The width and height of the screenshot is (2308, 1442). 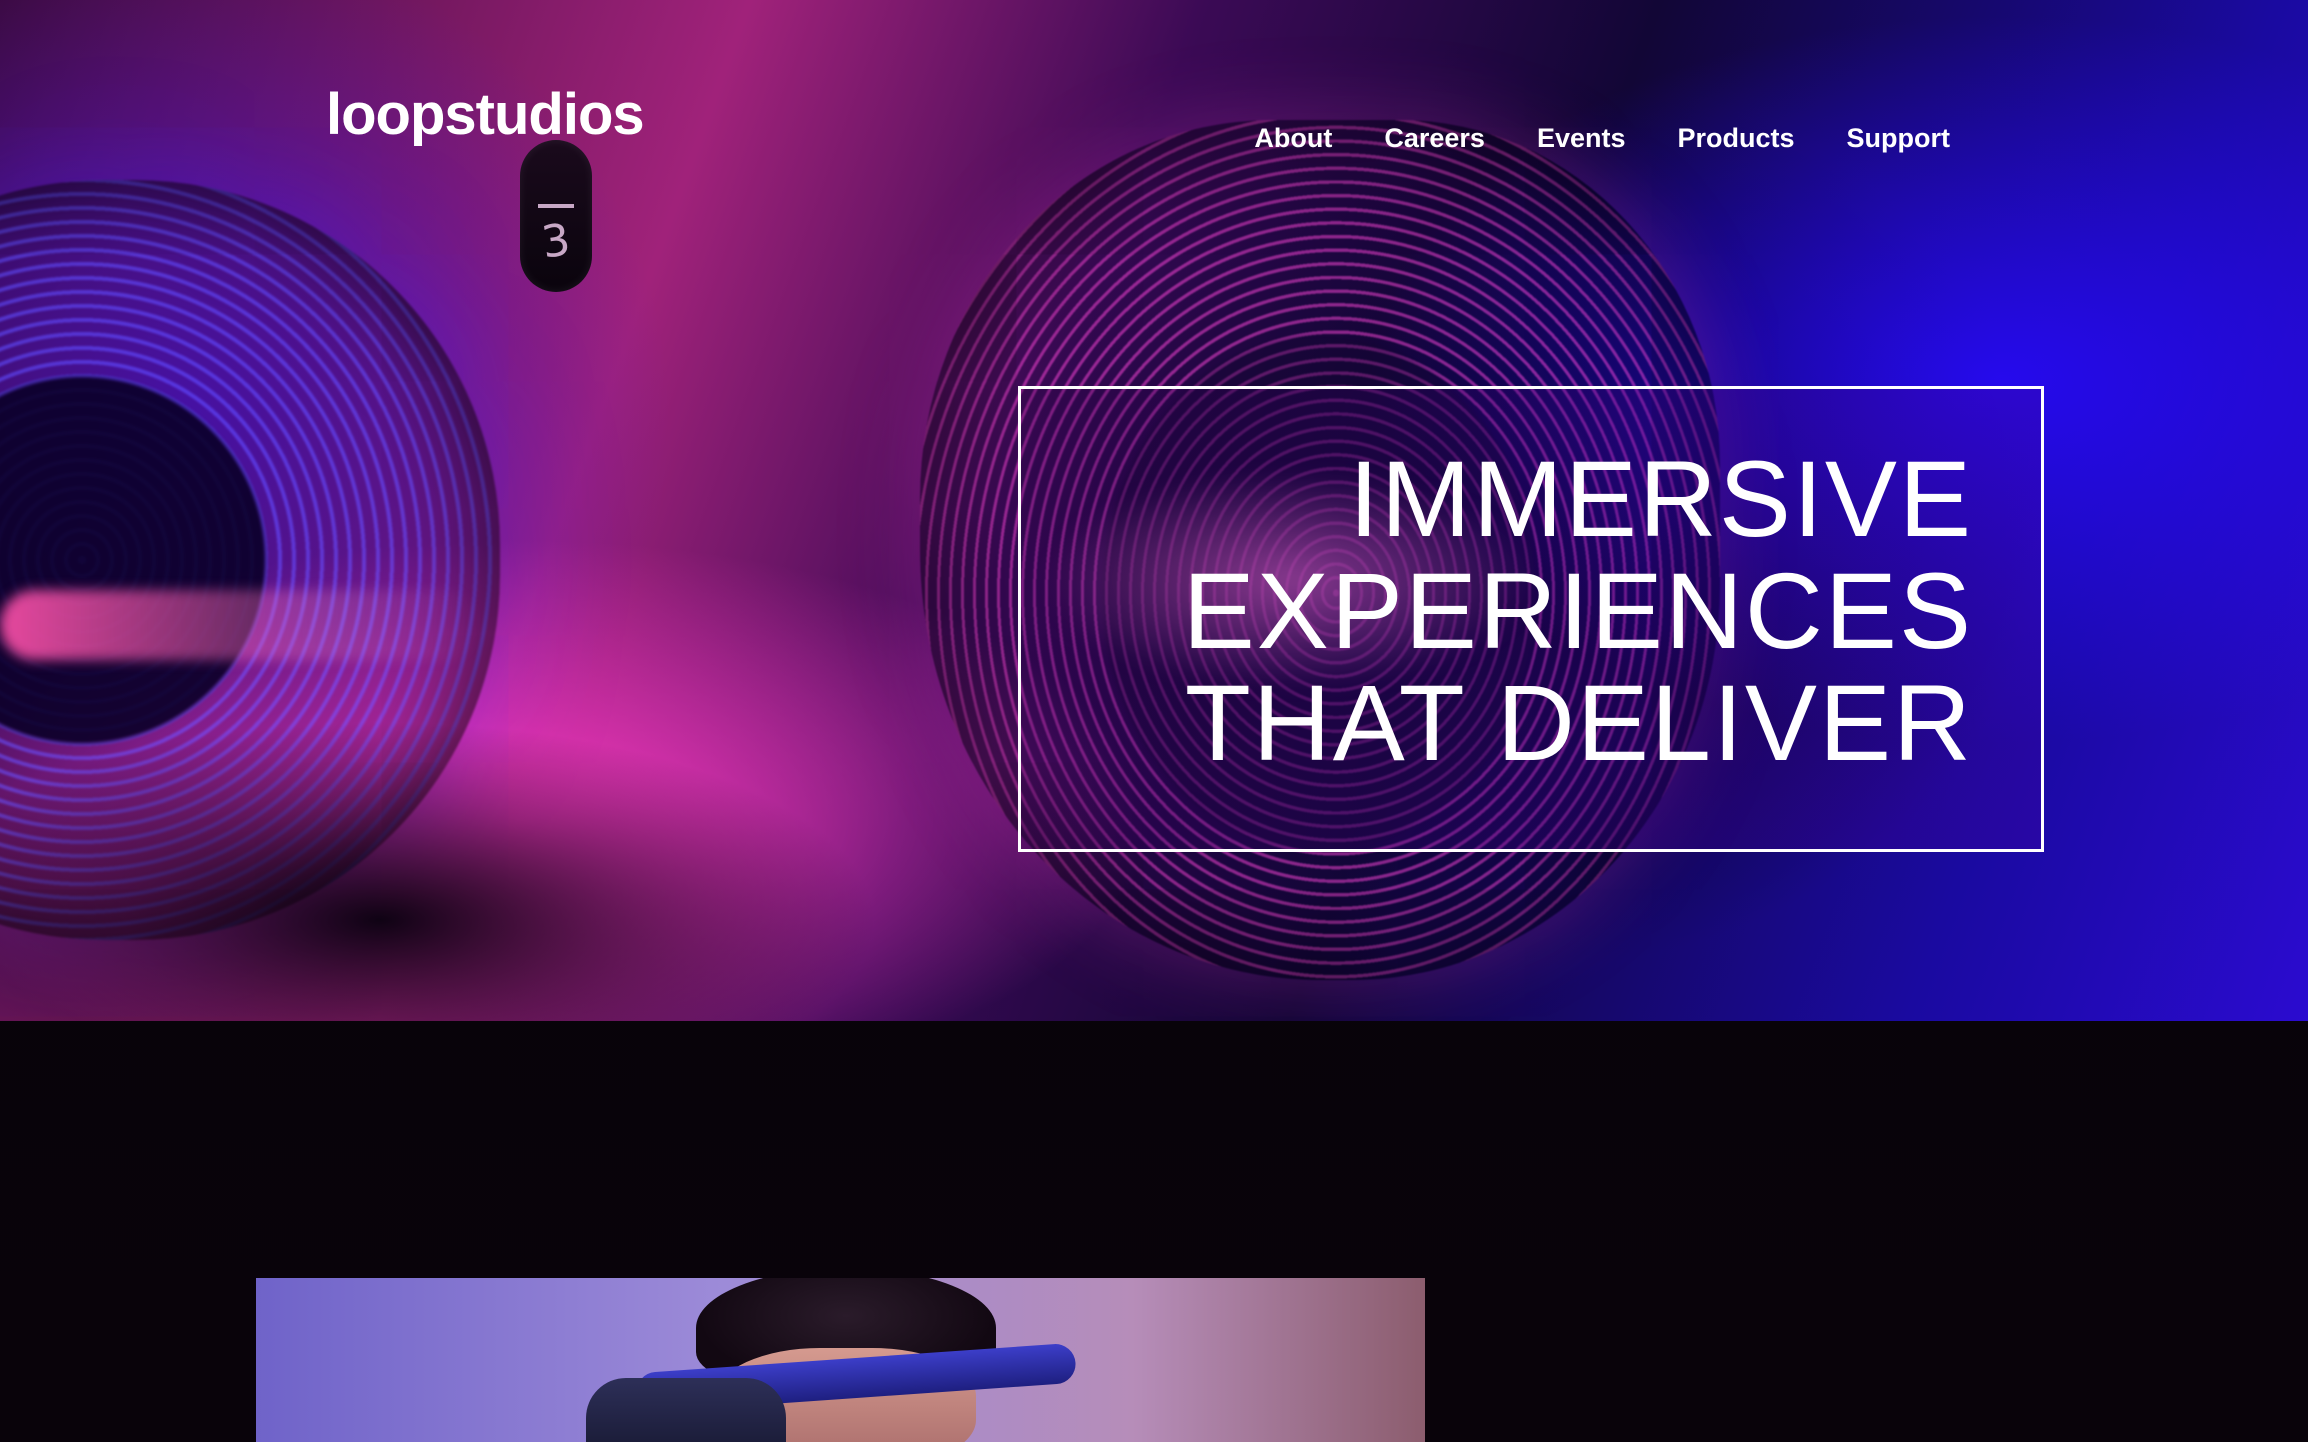 I want to click on hero-shadow, so click(x=440, y=870).